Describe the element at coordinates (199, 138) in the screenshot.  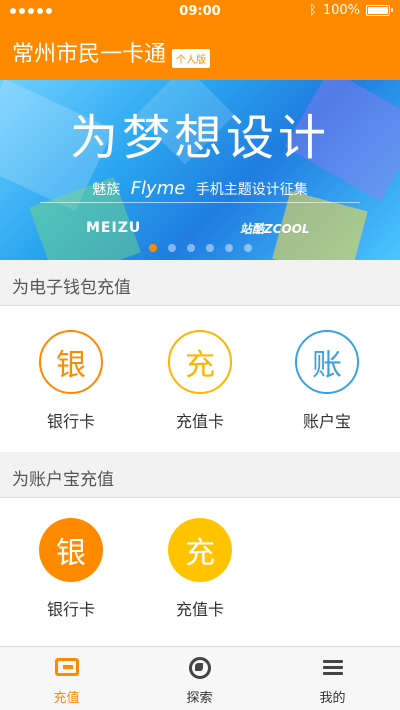
I see `banner-title: 为梦想设计` at that location.